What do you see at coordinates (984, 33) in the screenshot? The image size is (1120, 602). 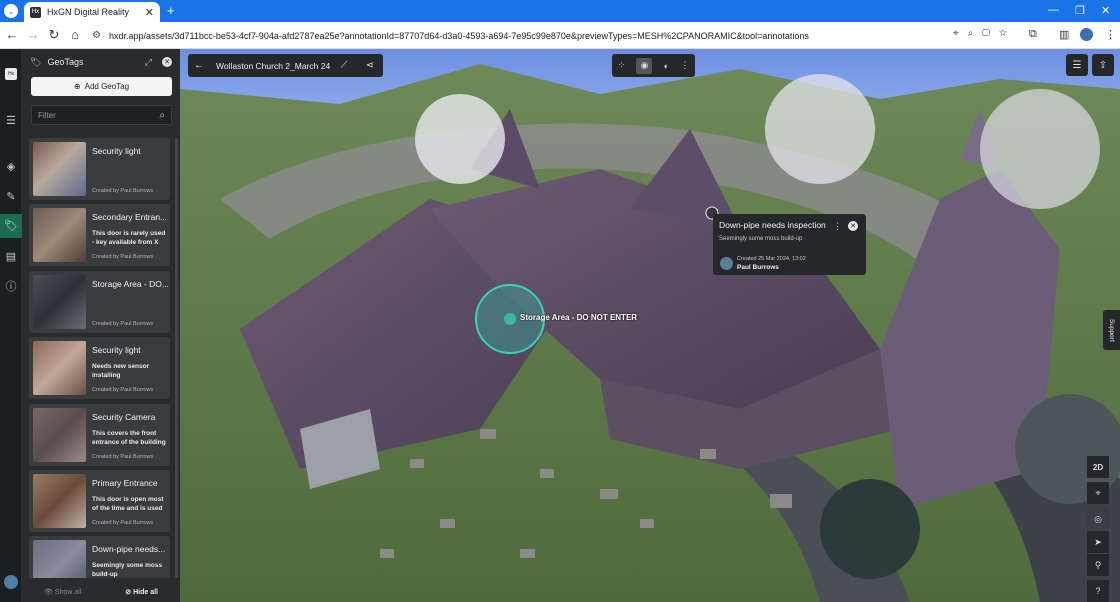 I see `omnibox-actions: ⌖⌕▢☆` at bounding box center [984, 33].